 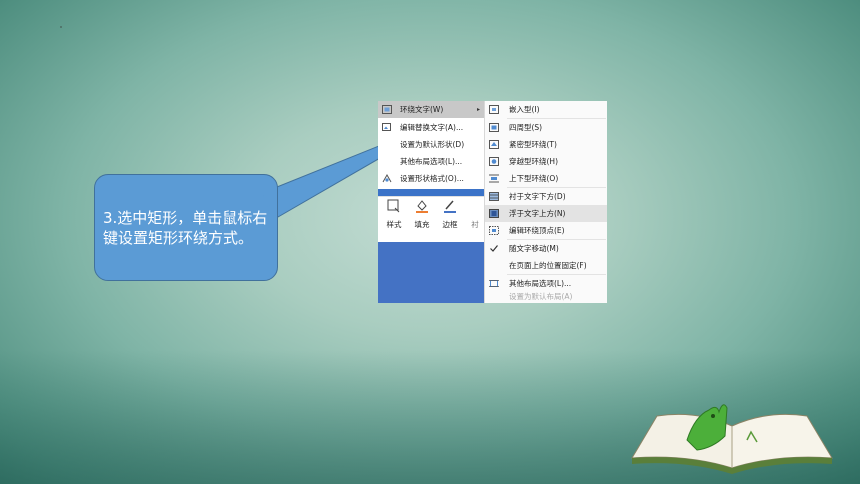 I want to click on paint-bucket-icon, so click(x=422, y=206).